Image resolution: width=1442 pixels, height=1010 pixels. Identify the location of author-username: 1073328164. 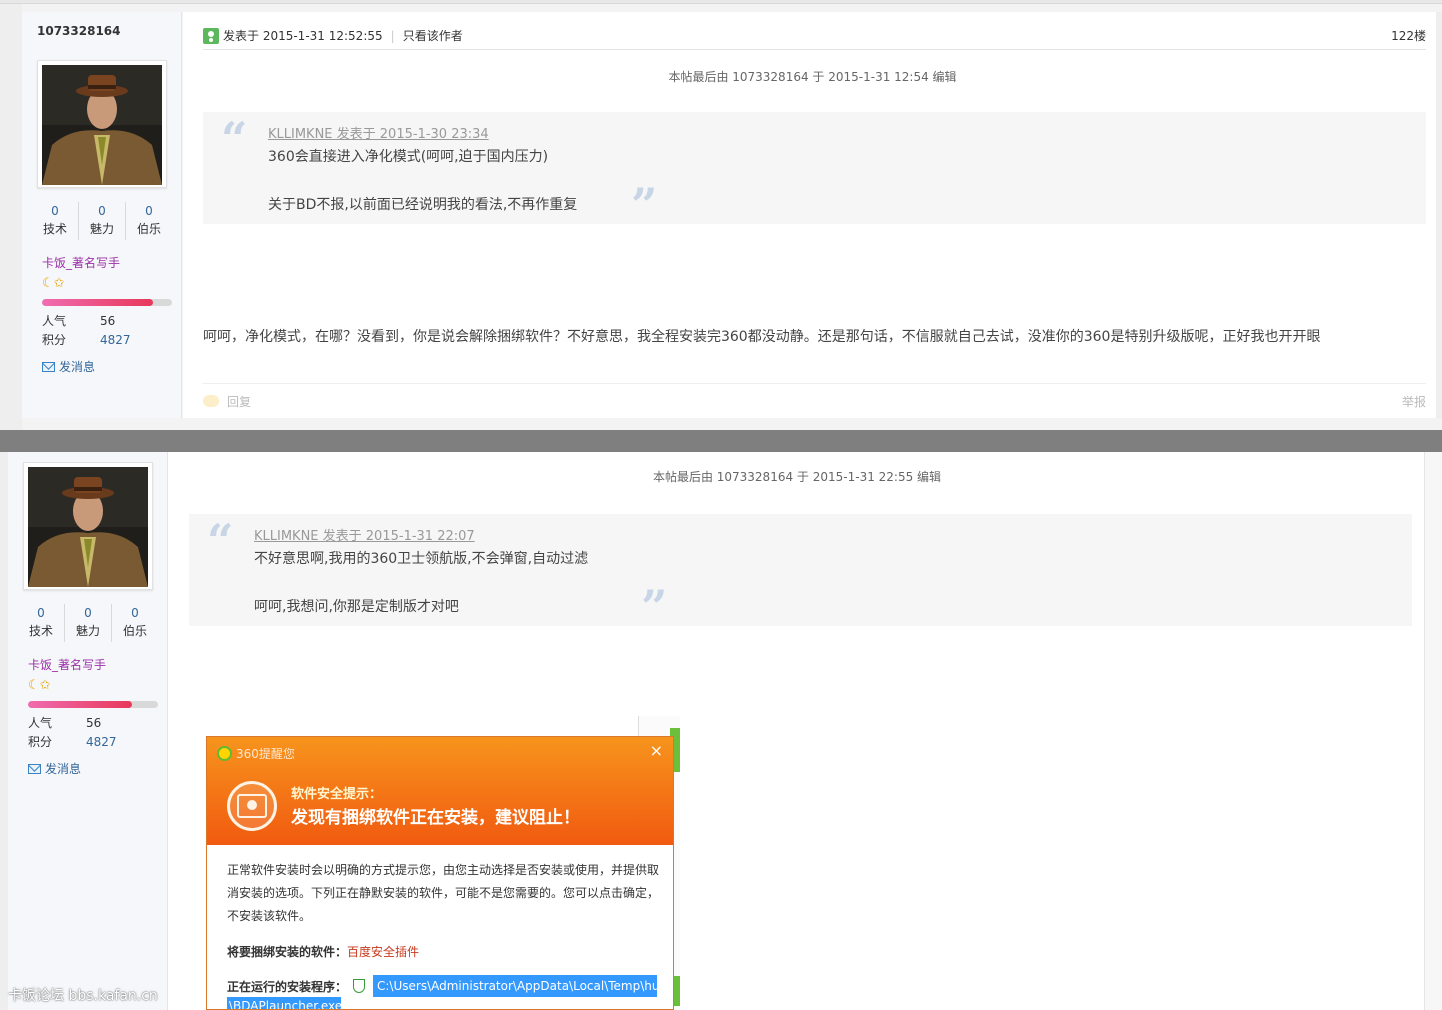
(79, 31).